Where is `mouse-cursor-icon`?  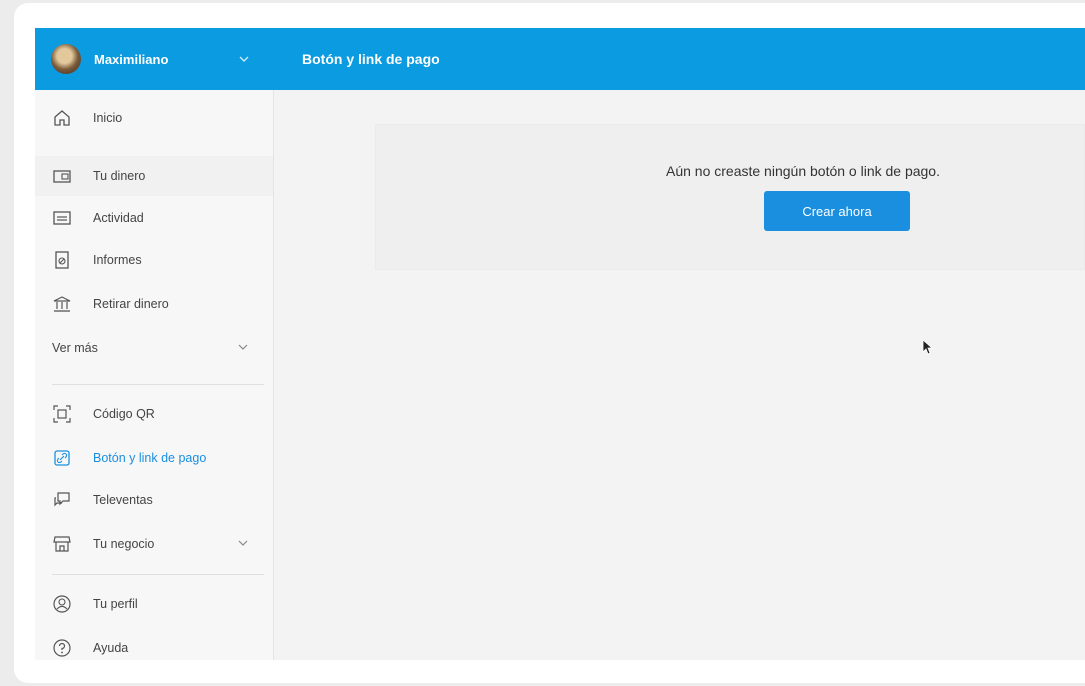 mouse-cursor-icon is located at coordinates (928, 347).